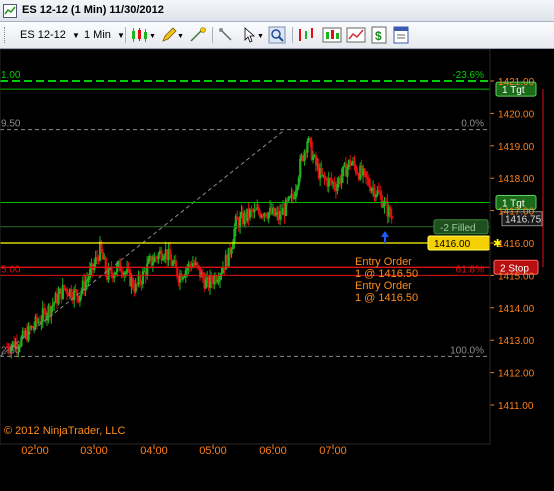 The image size is (554, 491). What do you see at coordinates (6, 35) in the screenshot?
I see `toolbar-grip` at bounding box center [6, 35].